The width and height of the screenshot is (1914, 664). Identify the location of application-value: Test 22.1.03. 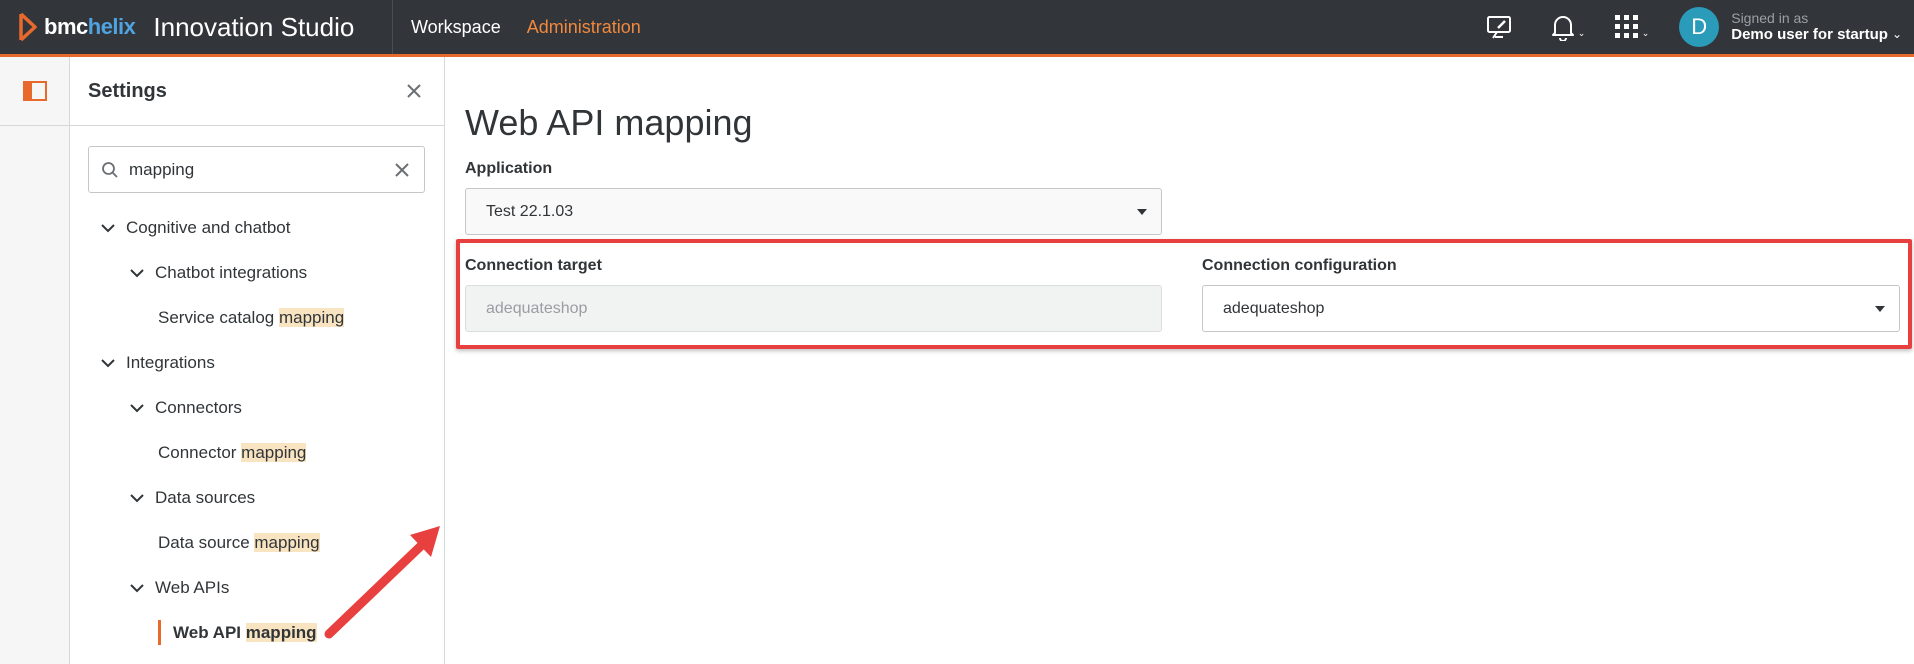
(530, 211).